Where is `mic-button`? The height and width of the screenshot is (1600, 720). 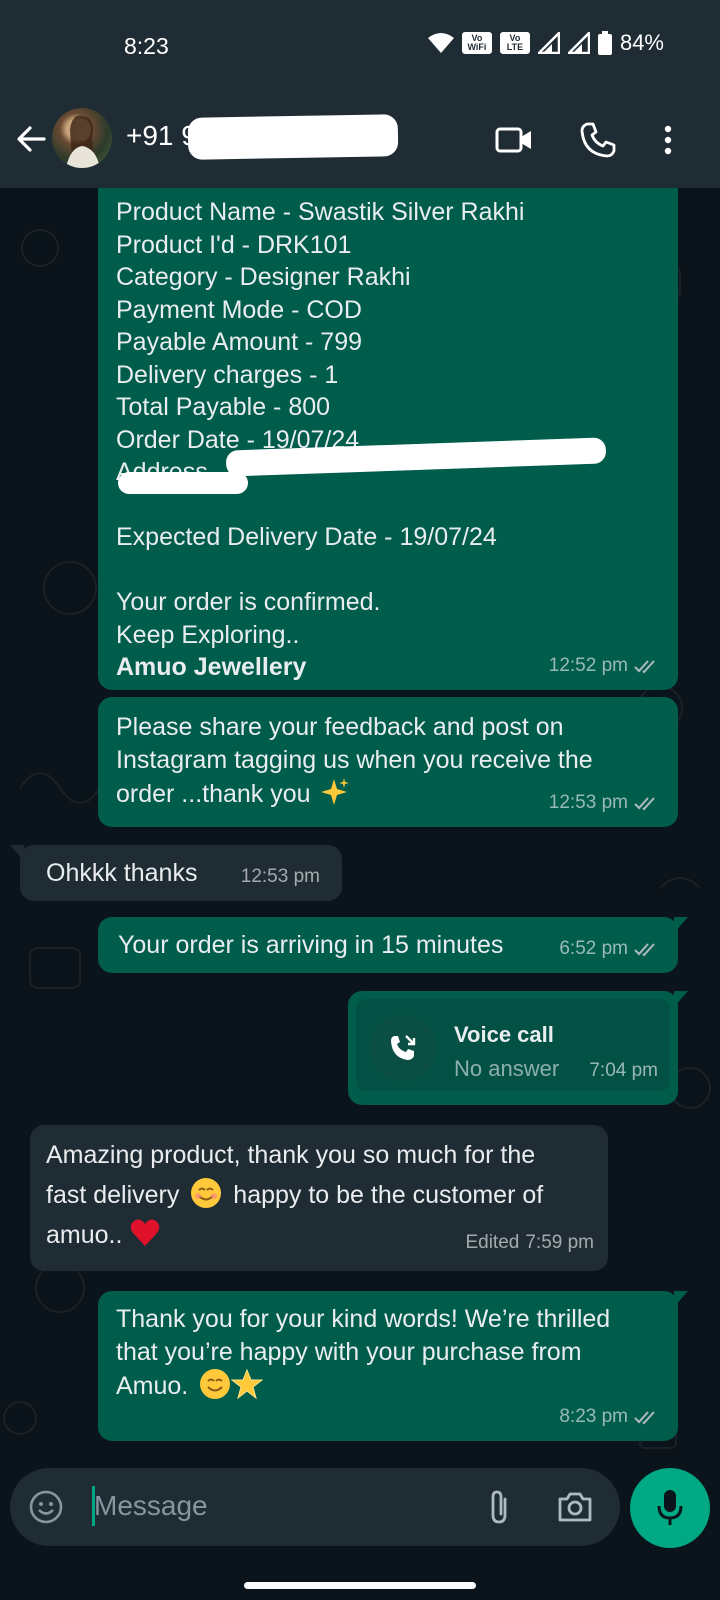 mic-button is located at coordinates (670, 1508).